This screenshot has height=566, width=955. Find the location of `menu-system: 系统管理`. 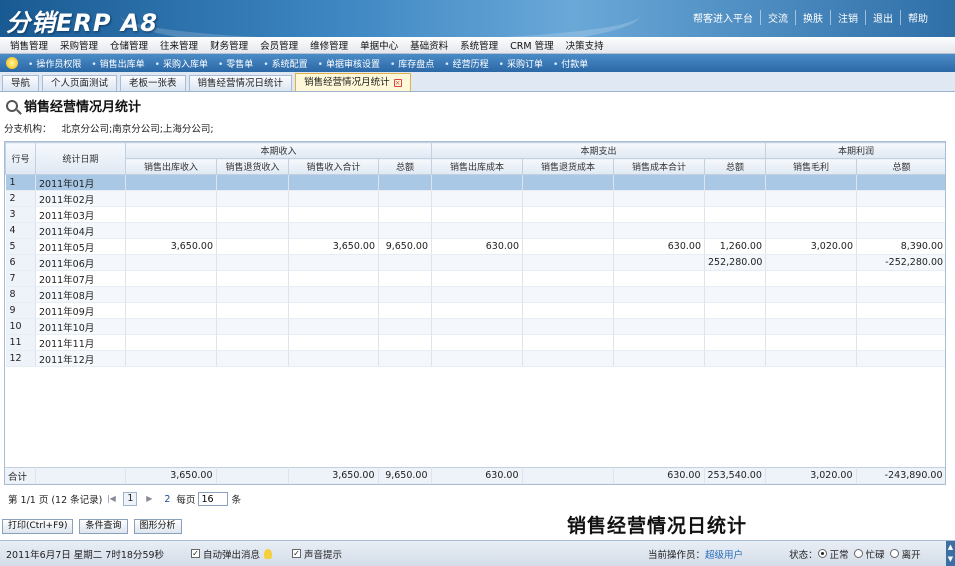

menu-system: 系统管理 is located at coordinates (479, 45).